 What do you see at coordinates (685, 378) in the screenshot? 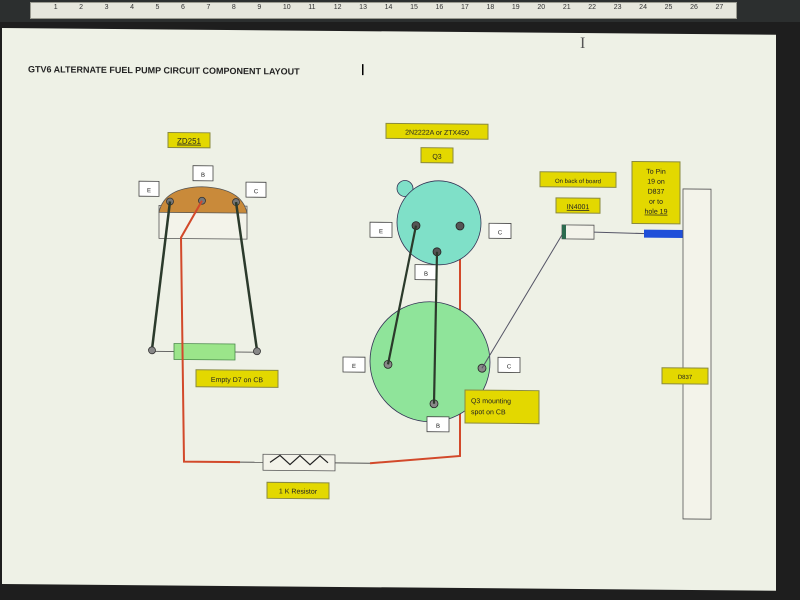
I see `connector-label: D837` at bounding box center [685, 378].